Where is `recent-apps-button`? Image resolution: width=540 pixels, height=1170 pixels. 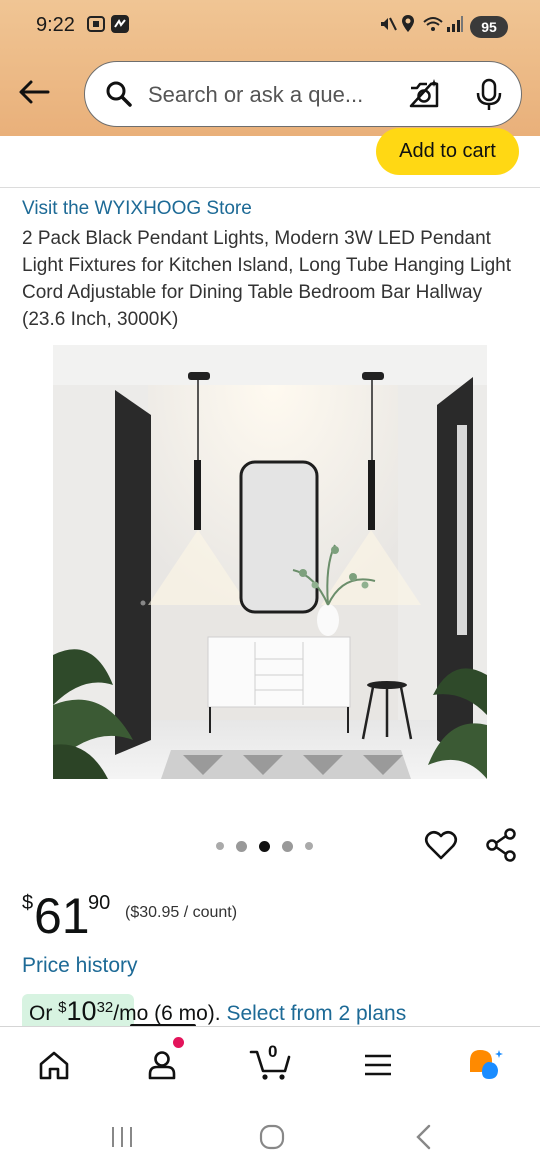 recent-apps-button is located at coordinates (122, 1137).